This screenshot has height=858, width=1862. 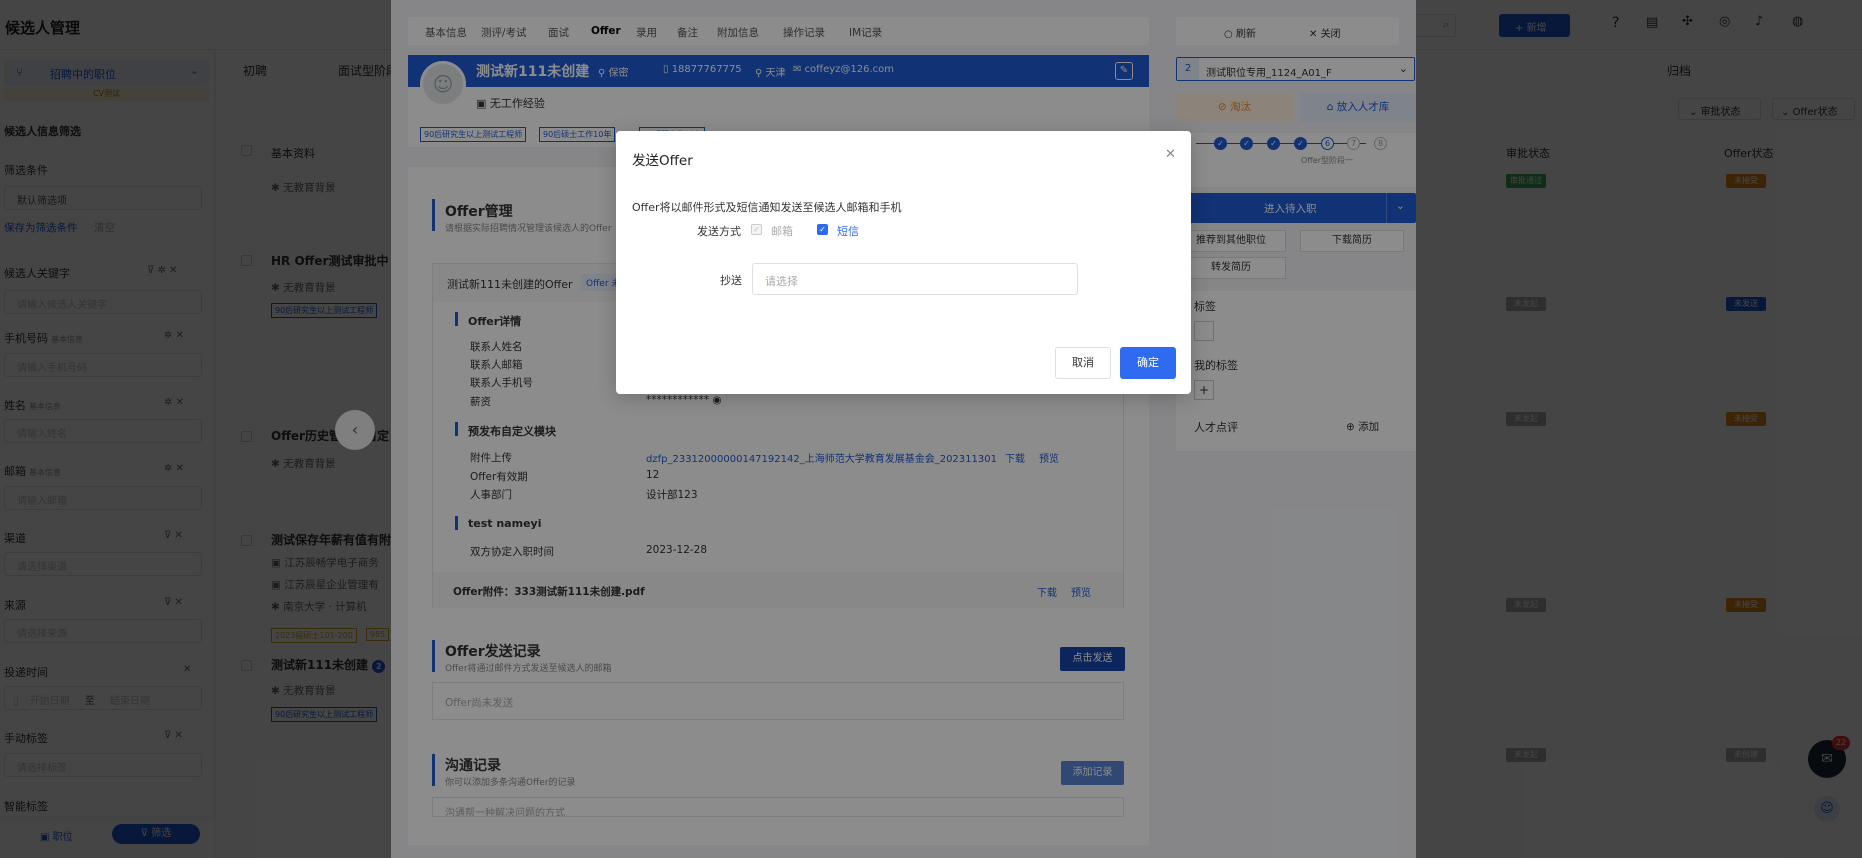 What do you see at coordinates (1327, 143) in the screenshot?
I see `step-current: 6` at bounding box center [1327, 143].